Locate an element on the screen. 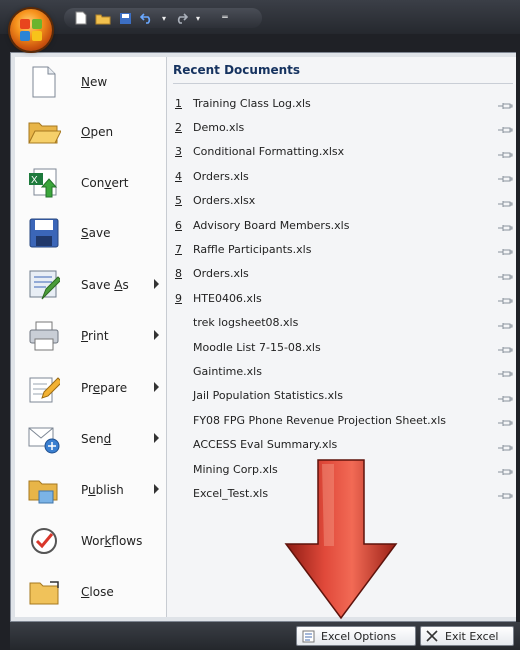  menu-item-workflows: Workflows is located at coordinates (91, 541).